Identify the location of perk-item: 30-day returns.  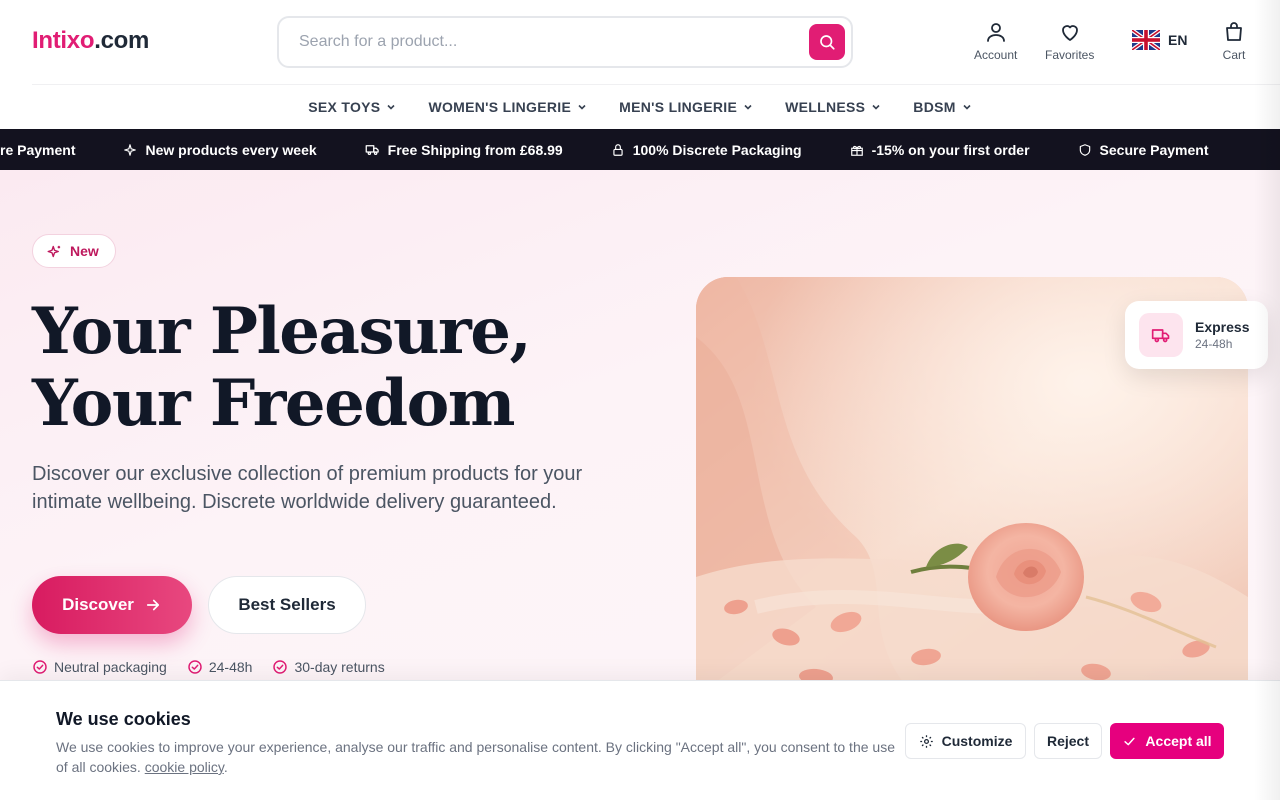
(328, 667).